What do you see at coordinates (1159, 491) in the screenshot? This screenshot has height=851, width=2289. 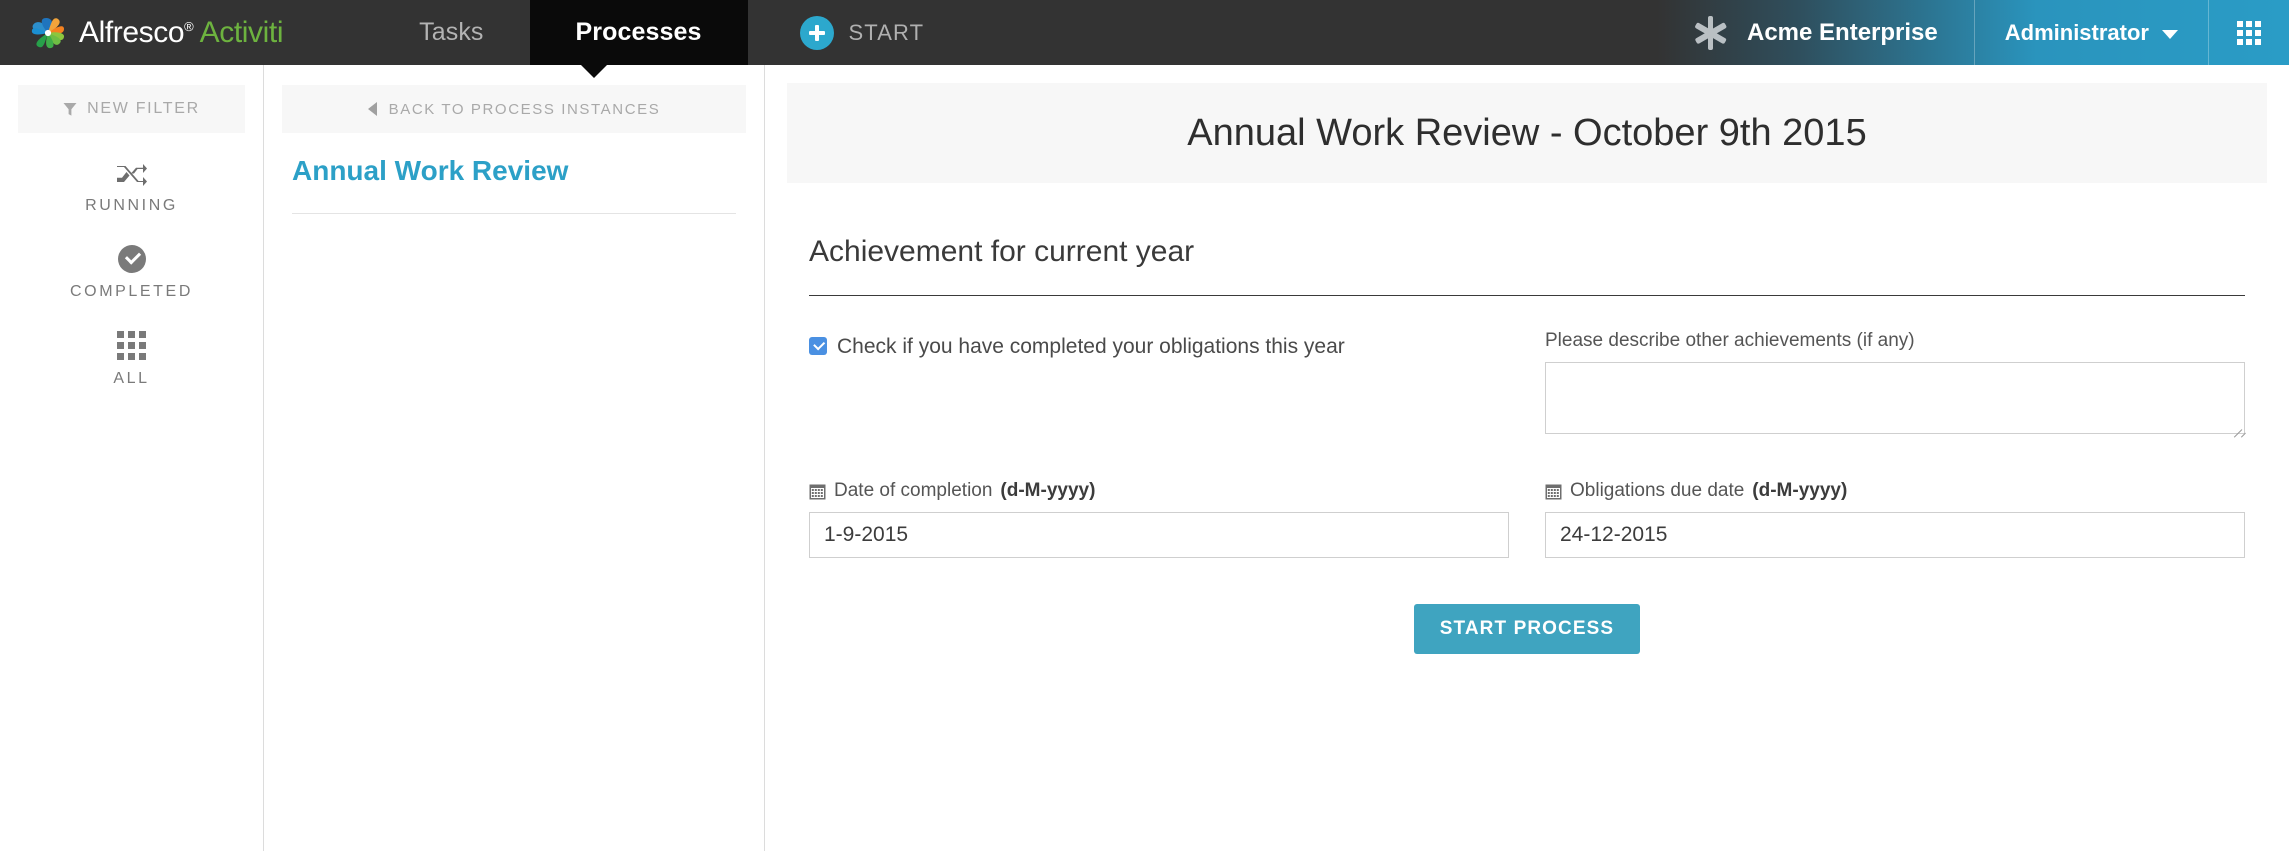 I see `date-of-completion-label: Date of completion (d-M-yyyy)` at bounding box center [1159, 491].